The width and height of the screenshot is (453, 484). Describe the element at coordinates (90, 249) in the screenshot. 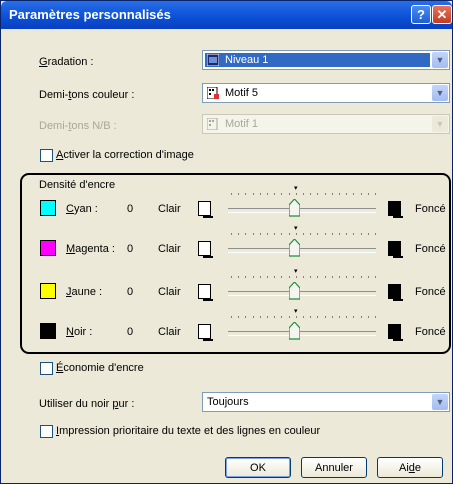

I see `magenta-label: Magenta :` at that location.